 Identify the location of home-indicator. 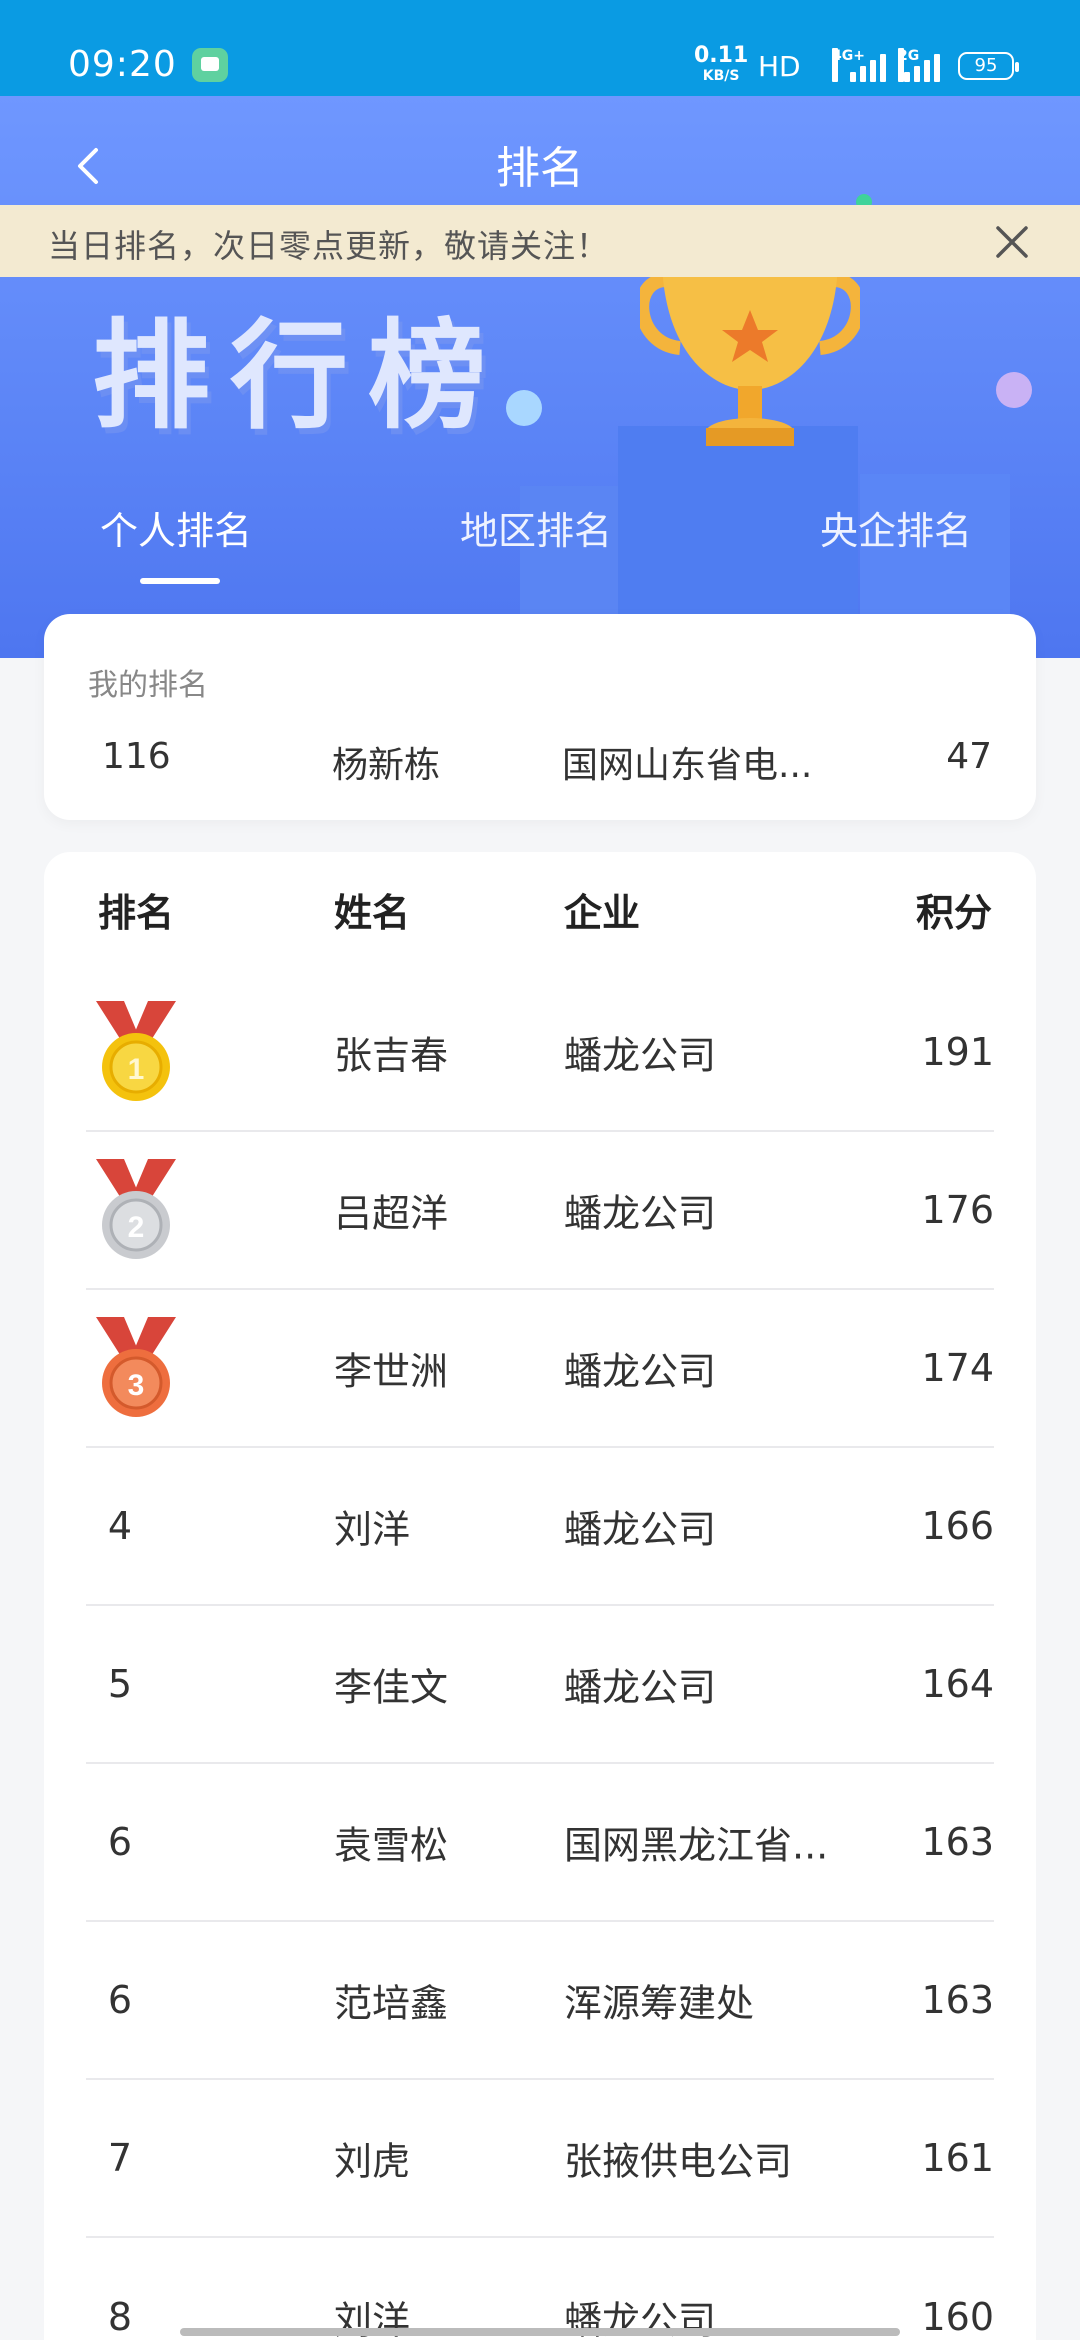
(540, 2332).